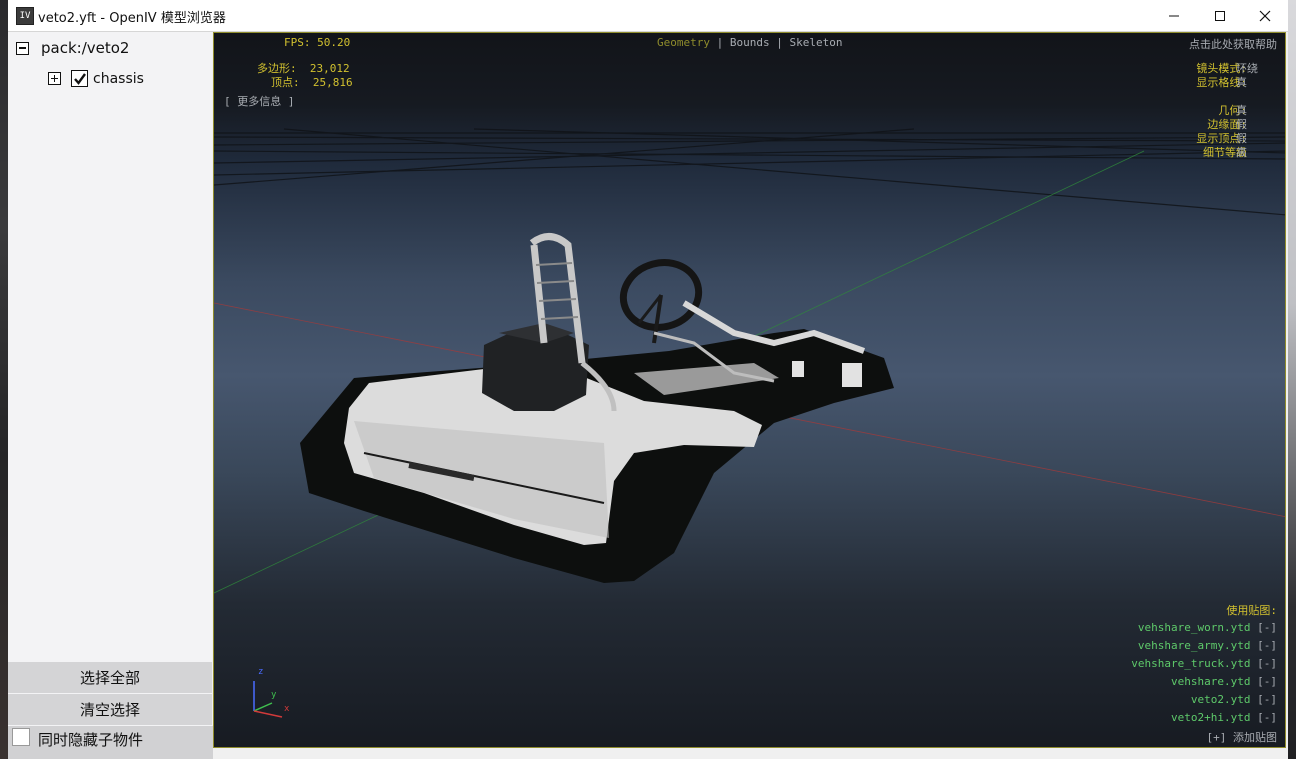  Describe the element at coordinates (110, 677) in the screenshot. I see `select-all-button: 选择全部` at that location.